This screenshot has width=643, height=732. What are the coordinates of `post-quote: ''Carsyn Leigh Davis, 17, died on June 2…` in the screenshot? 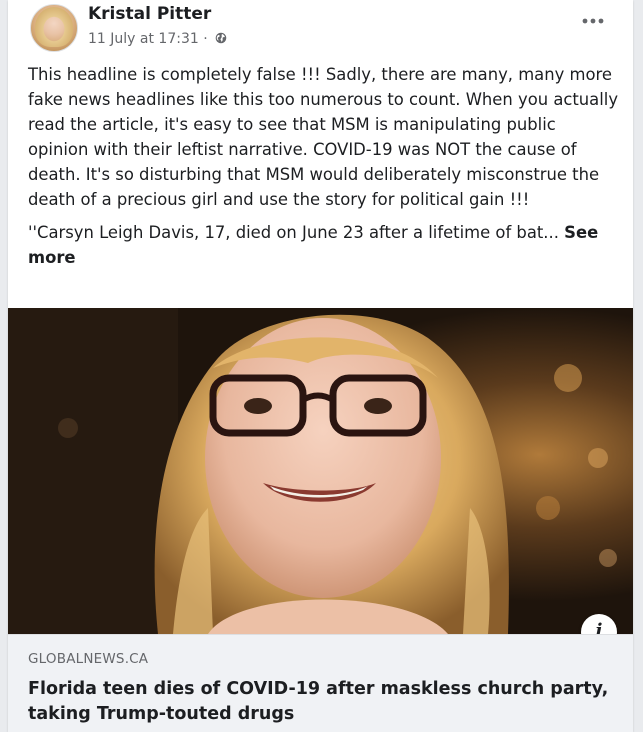 It's located at (324, 245).